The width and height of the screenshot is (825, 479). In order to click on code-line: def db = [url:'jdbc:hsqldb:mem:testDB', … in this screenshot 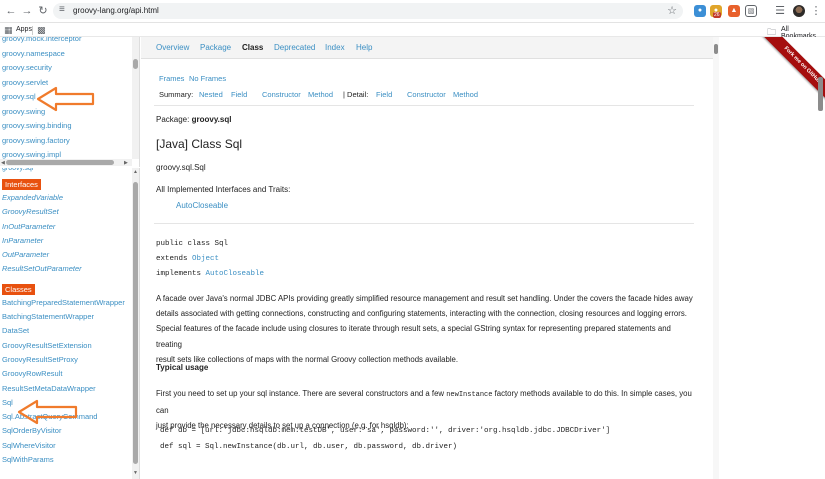, I will do `click(385, 431)`.